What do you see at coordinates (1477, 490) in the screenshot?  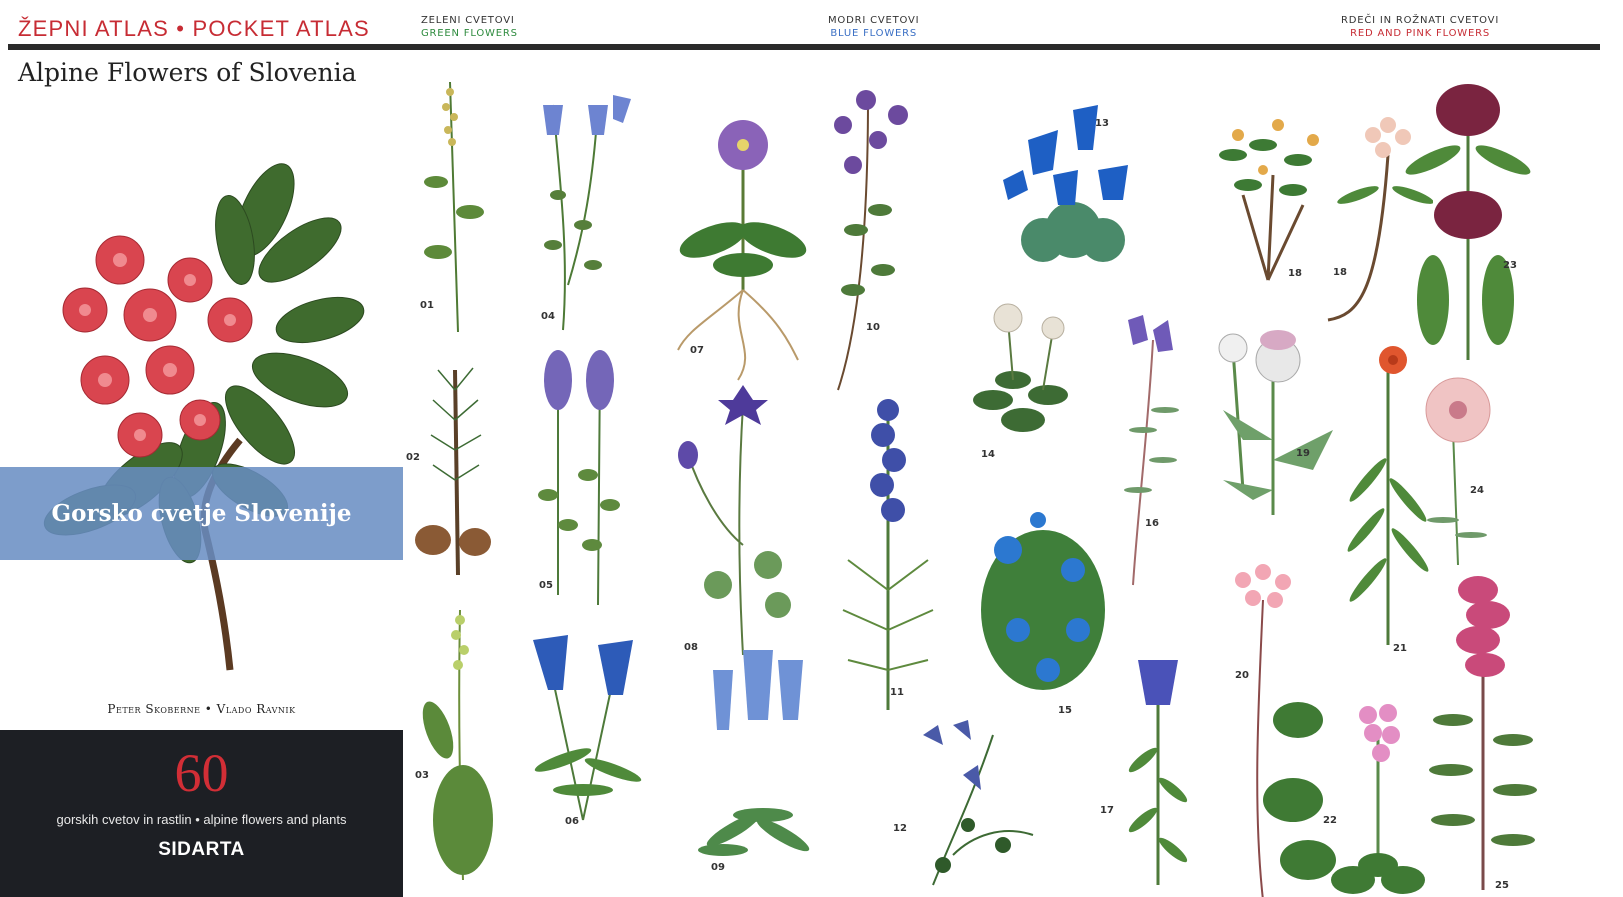 I see `plate-number: 24` at bounding box center [1477, 490].